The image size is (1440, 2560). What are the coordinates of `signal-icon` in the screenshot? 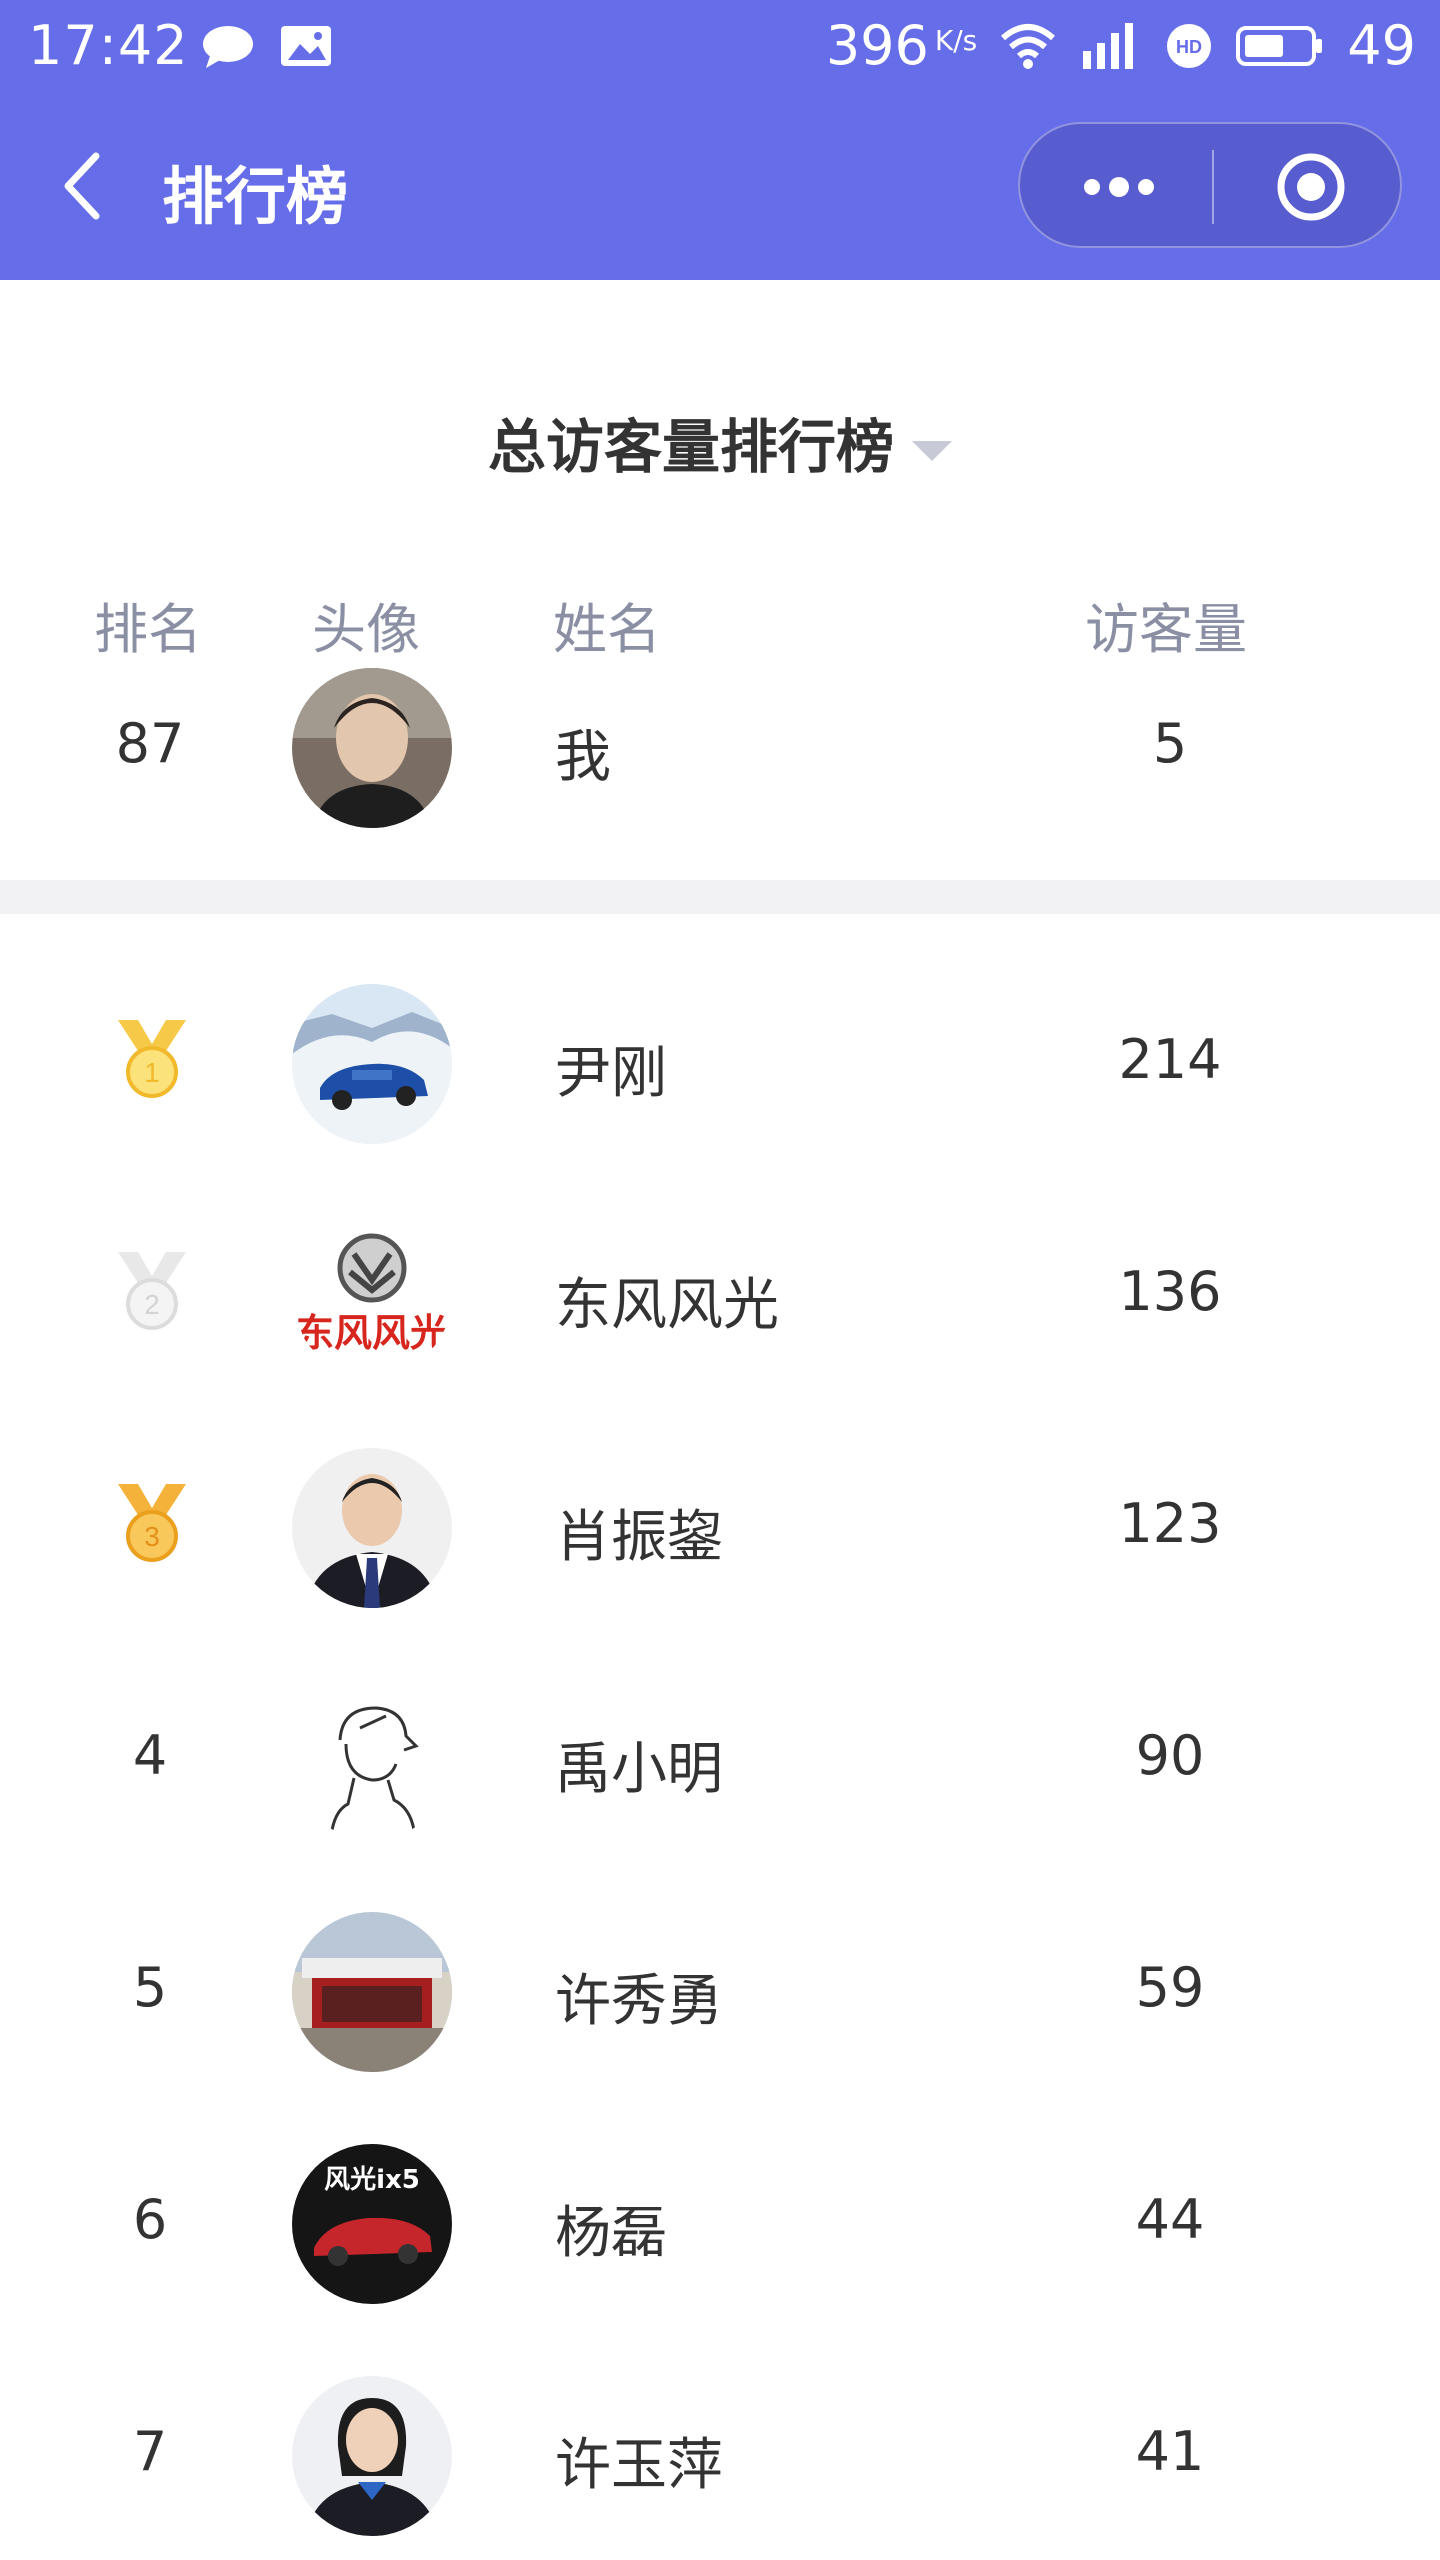 It's located at (1108, 45).